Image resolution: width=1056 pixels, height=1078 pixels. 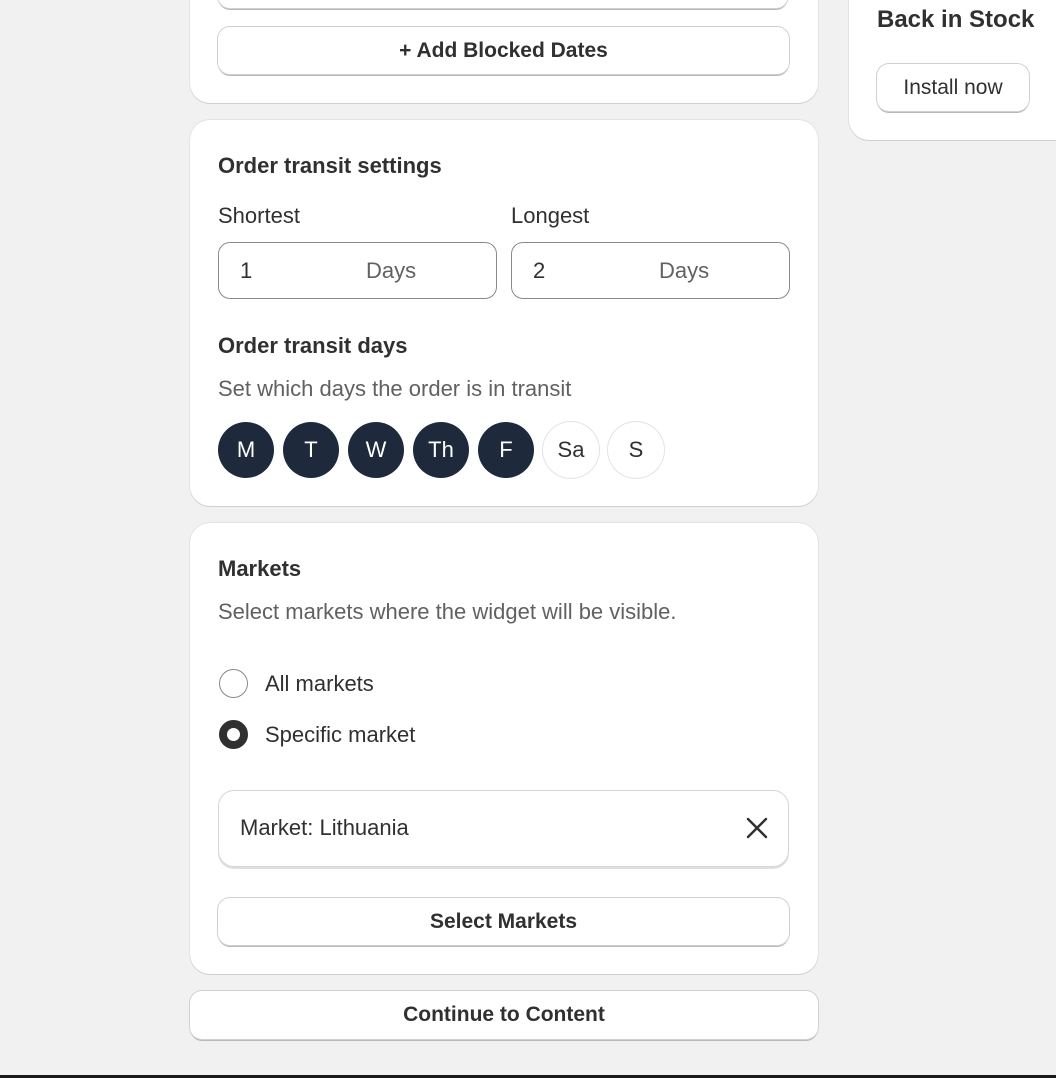 I want to click on blocked-date-entry, so click(x=503, y=4).